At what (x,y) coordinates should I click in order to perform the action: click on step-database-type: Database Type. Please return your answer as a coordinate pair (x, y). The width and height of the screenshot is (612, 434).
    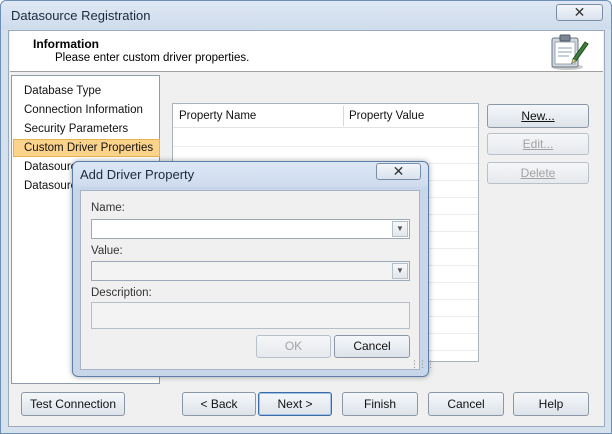
    Looking at the image, I should click on (62, 91).